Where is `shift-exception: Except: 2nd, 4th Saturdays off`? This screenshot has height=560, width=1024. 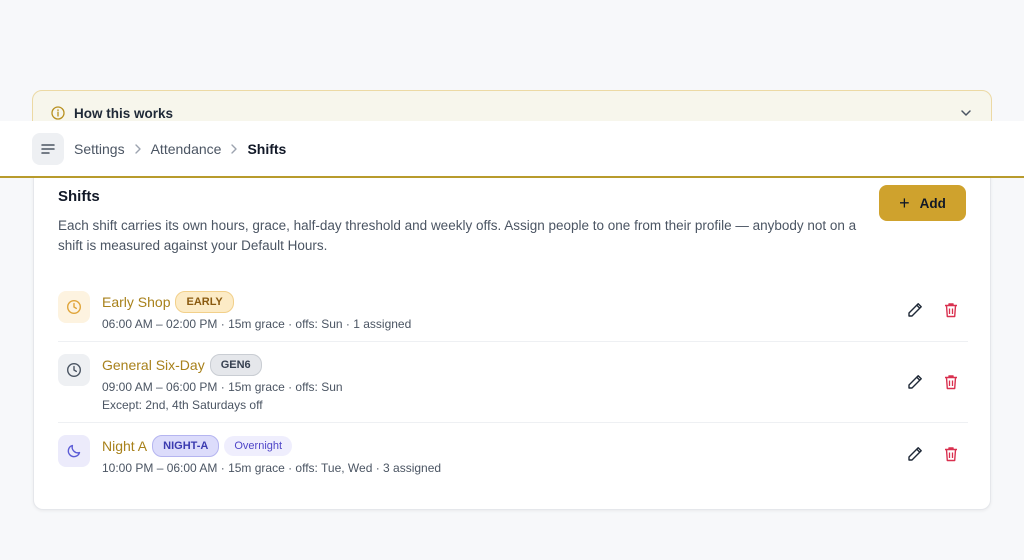 shift-exception: Except: 2nd, 4th Saturdays off is located at coordinates (182, 405).